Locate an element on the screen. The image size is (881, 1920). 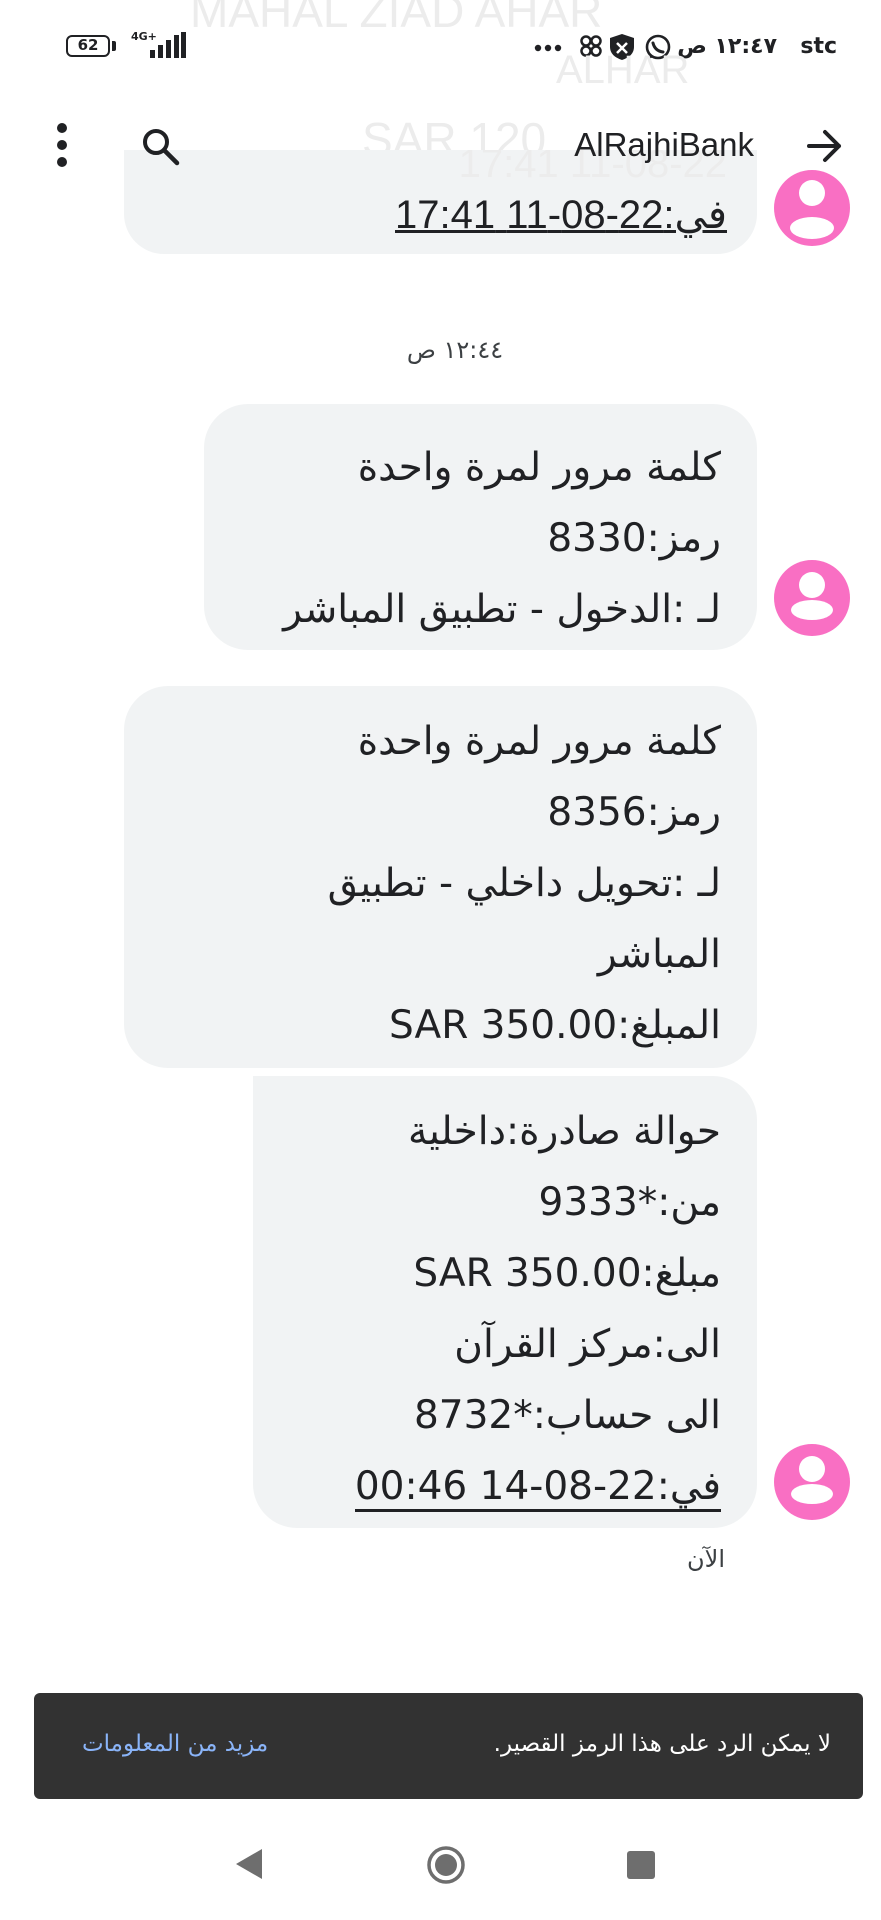
message-line: لـ :تحويل داخلي - تطبيق is located at coordinates (524, 883).